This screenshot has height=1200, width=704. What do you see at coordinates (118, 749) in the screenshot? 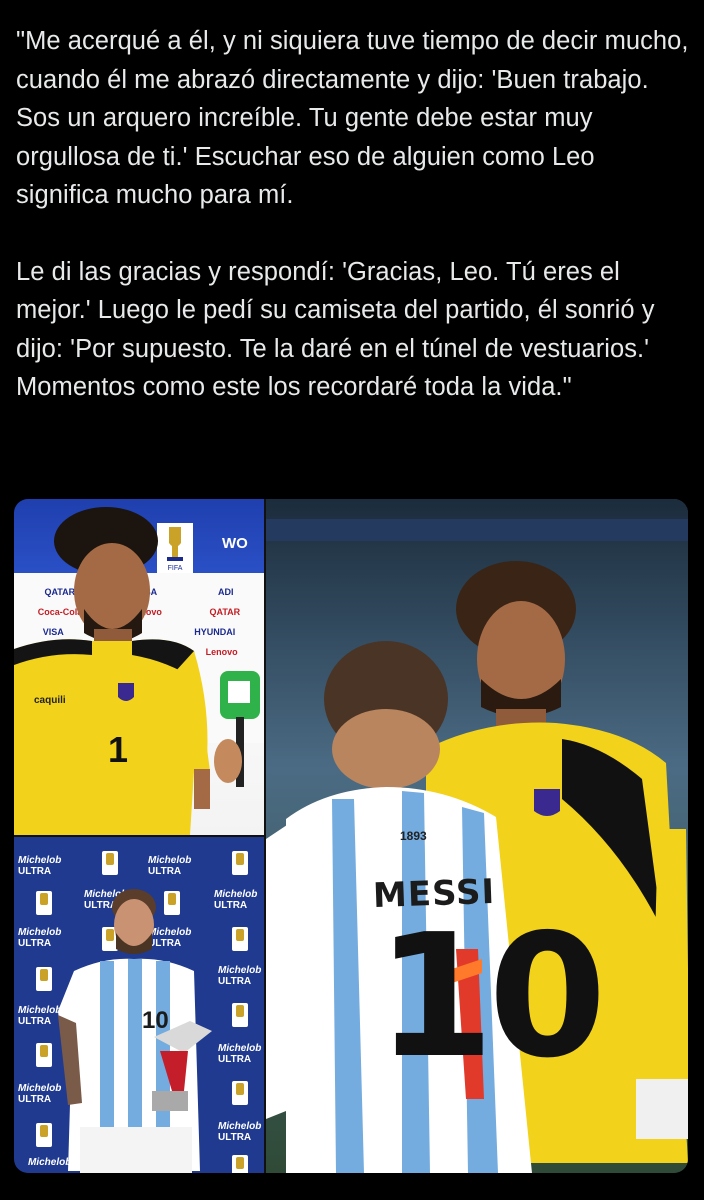
I see `gk-jersey-number: 1` at bounding box center [118, 749].